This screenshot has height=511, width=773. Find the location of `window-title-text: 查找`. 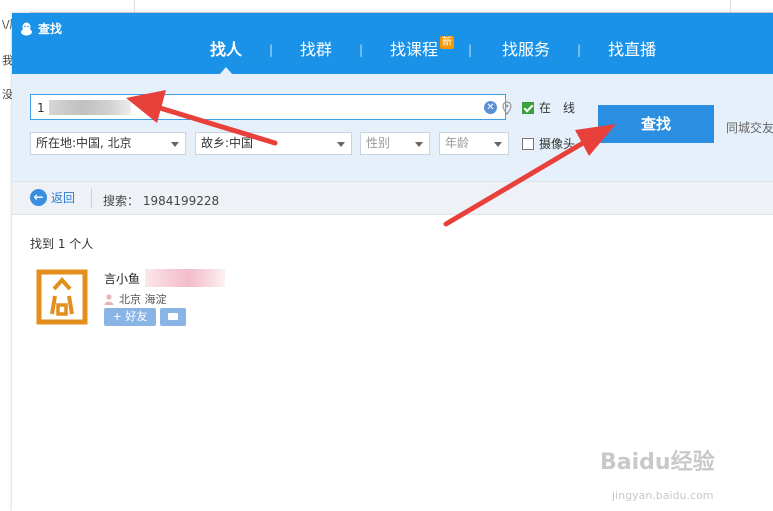

window-title-text: 查找 is located at coordinates (50, 29).